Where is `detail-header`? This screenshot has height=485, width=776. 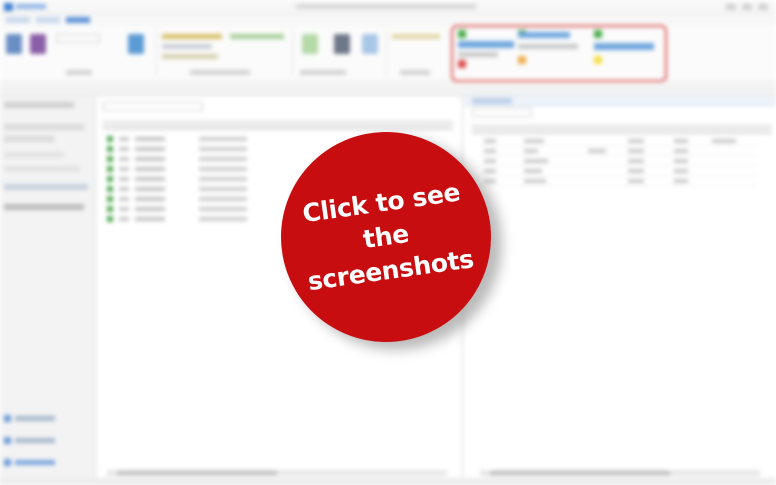
detail-header is located at coordinates (622, 129).